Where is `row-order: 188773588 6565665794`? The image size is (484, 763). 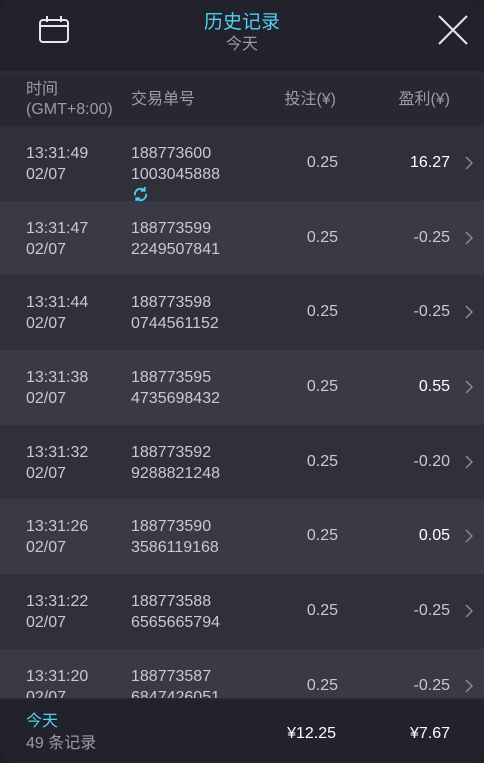
row-order: 188773588 6565665794 is located at coordinates (175, 612).